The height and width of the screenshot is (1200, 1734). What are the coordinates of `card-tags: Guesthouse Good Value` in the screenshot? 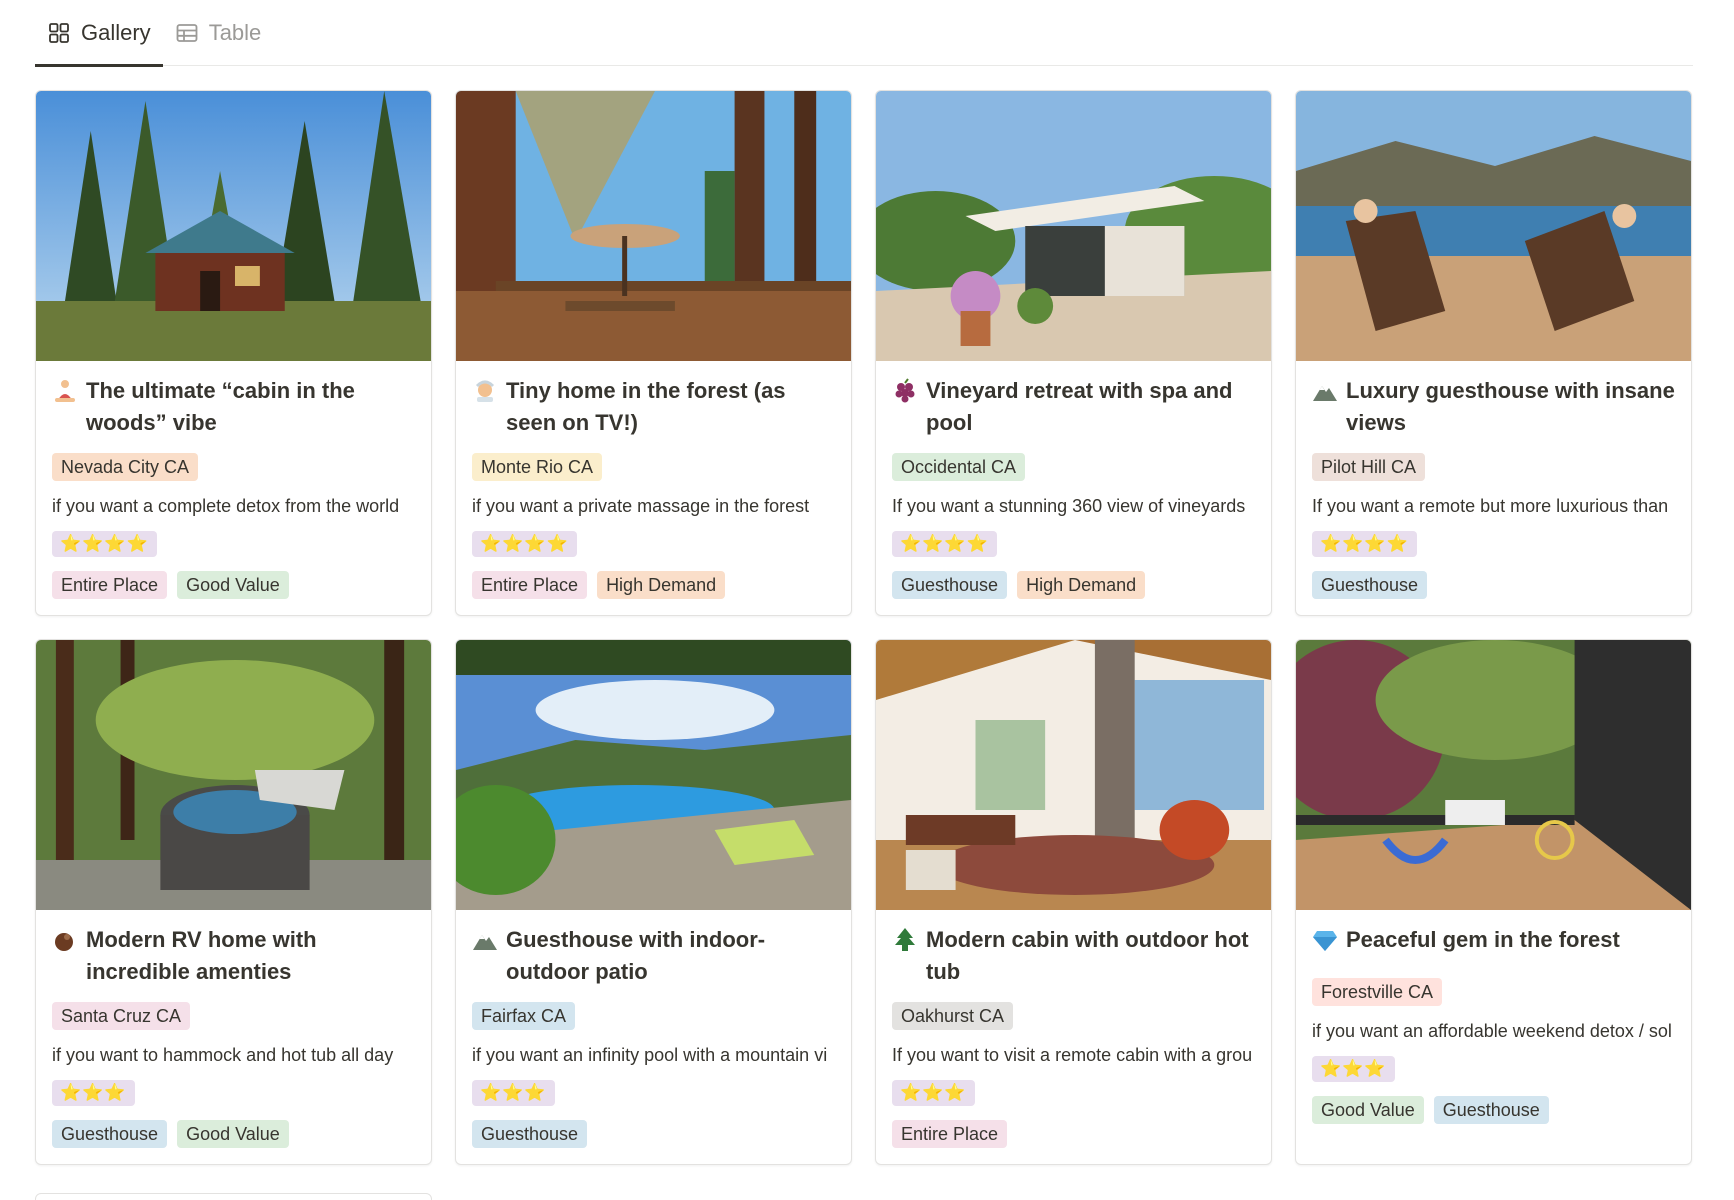 It's located at (241, 1134).